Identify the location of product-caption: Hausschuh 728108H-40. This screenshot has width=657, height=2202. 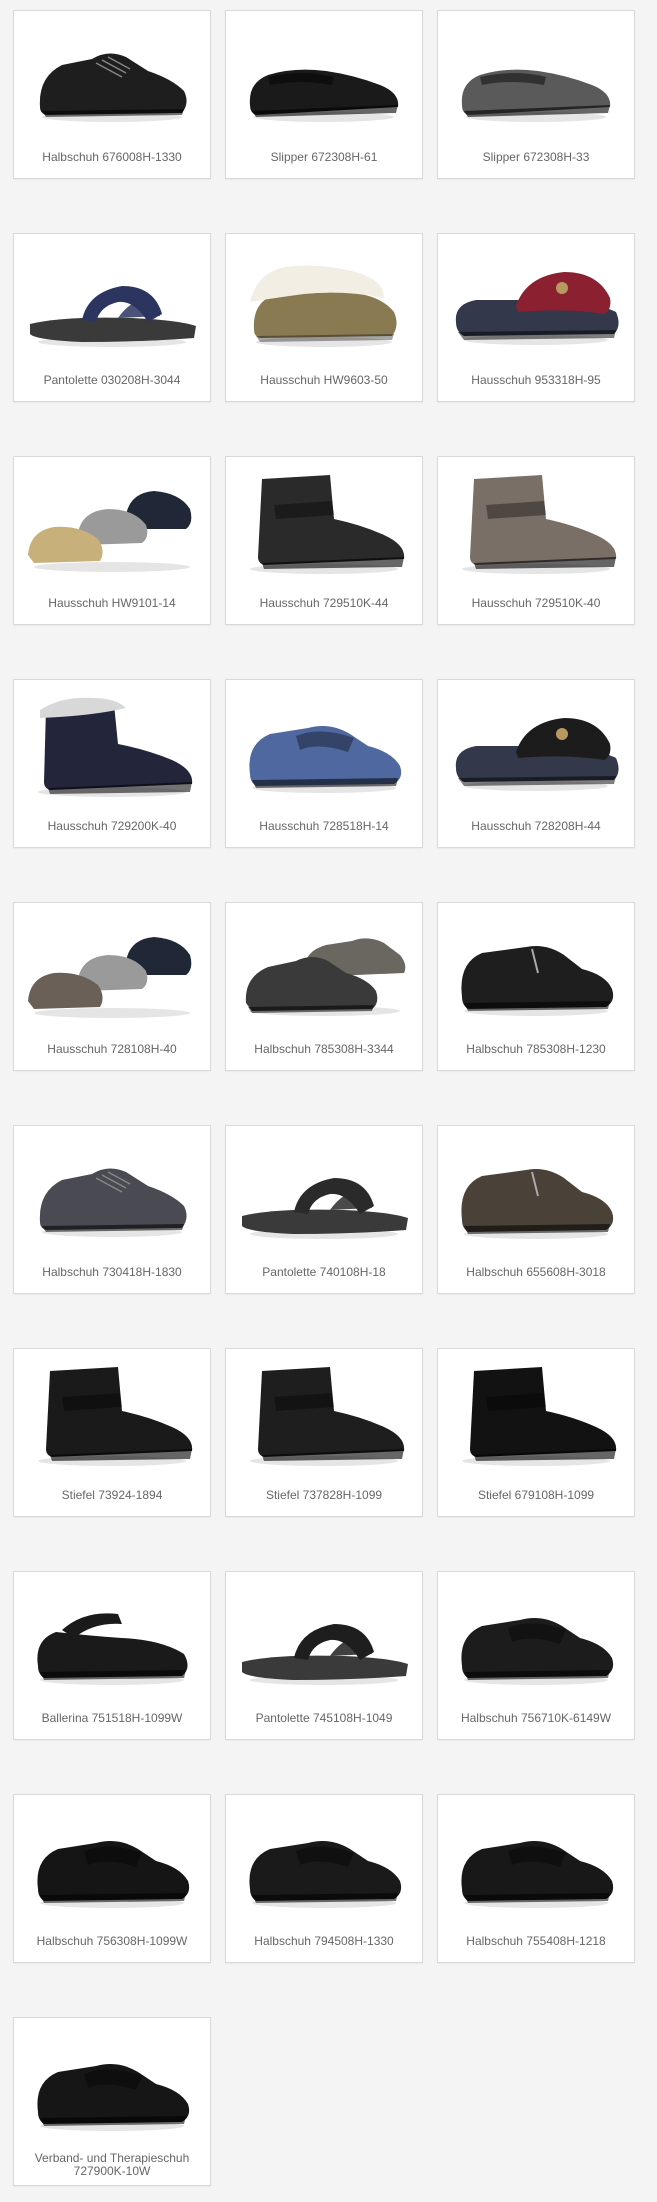
(112, 1049).